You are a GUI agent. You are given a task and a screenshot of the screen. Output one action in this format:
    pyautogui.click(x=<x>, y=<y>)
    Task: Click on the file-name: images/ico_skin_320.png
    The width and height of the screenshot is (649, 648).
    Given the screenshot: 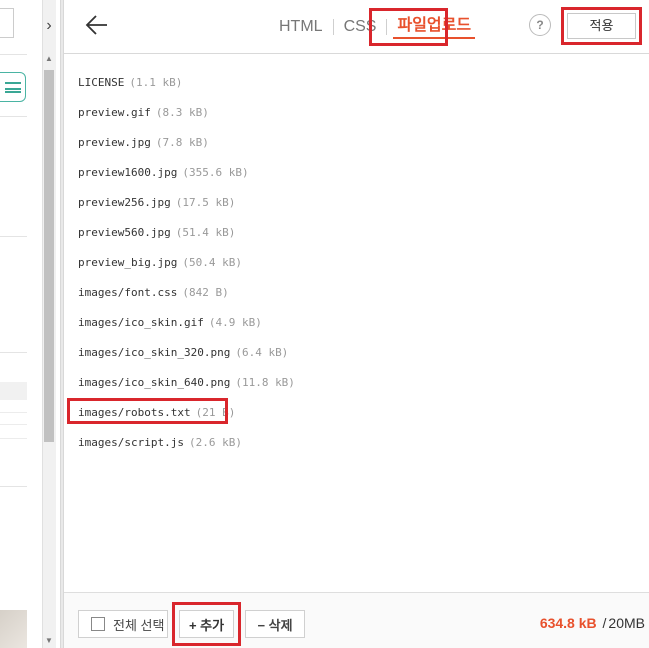 What is the action you would take?
    pyautogui.click(x=154, y=352)
    